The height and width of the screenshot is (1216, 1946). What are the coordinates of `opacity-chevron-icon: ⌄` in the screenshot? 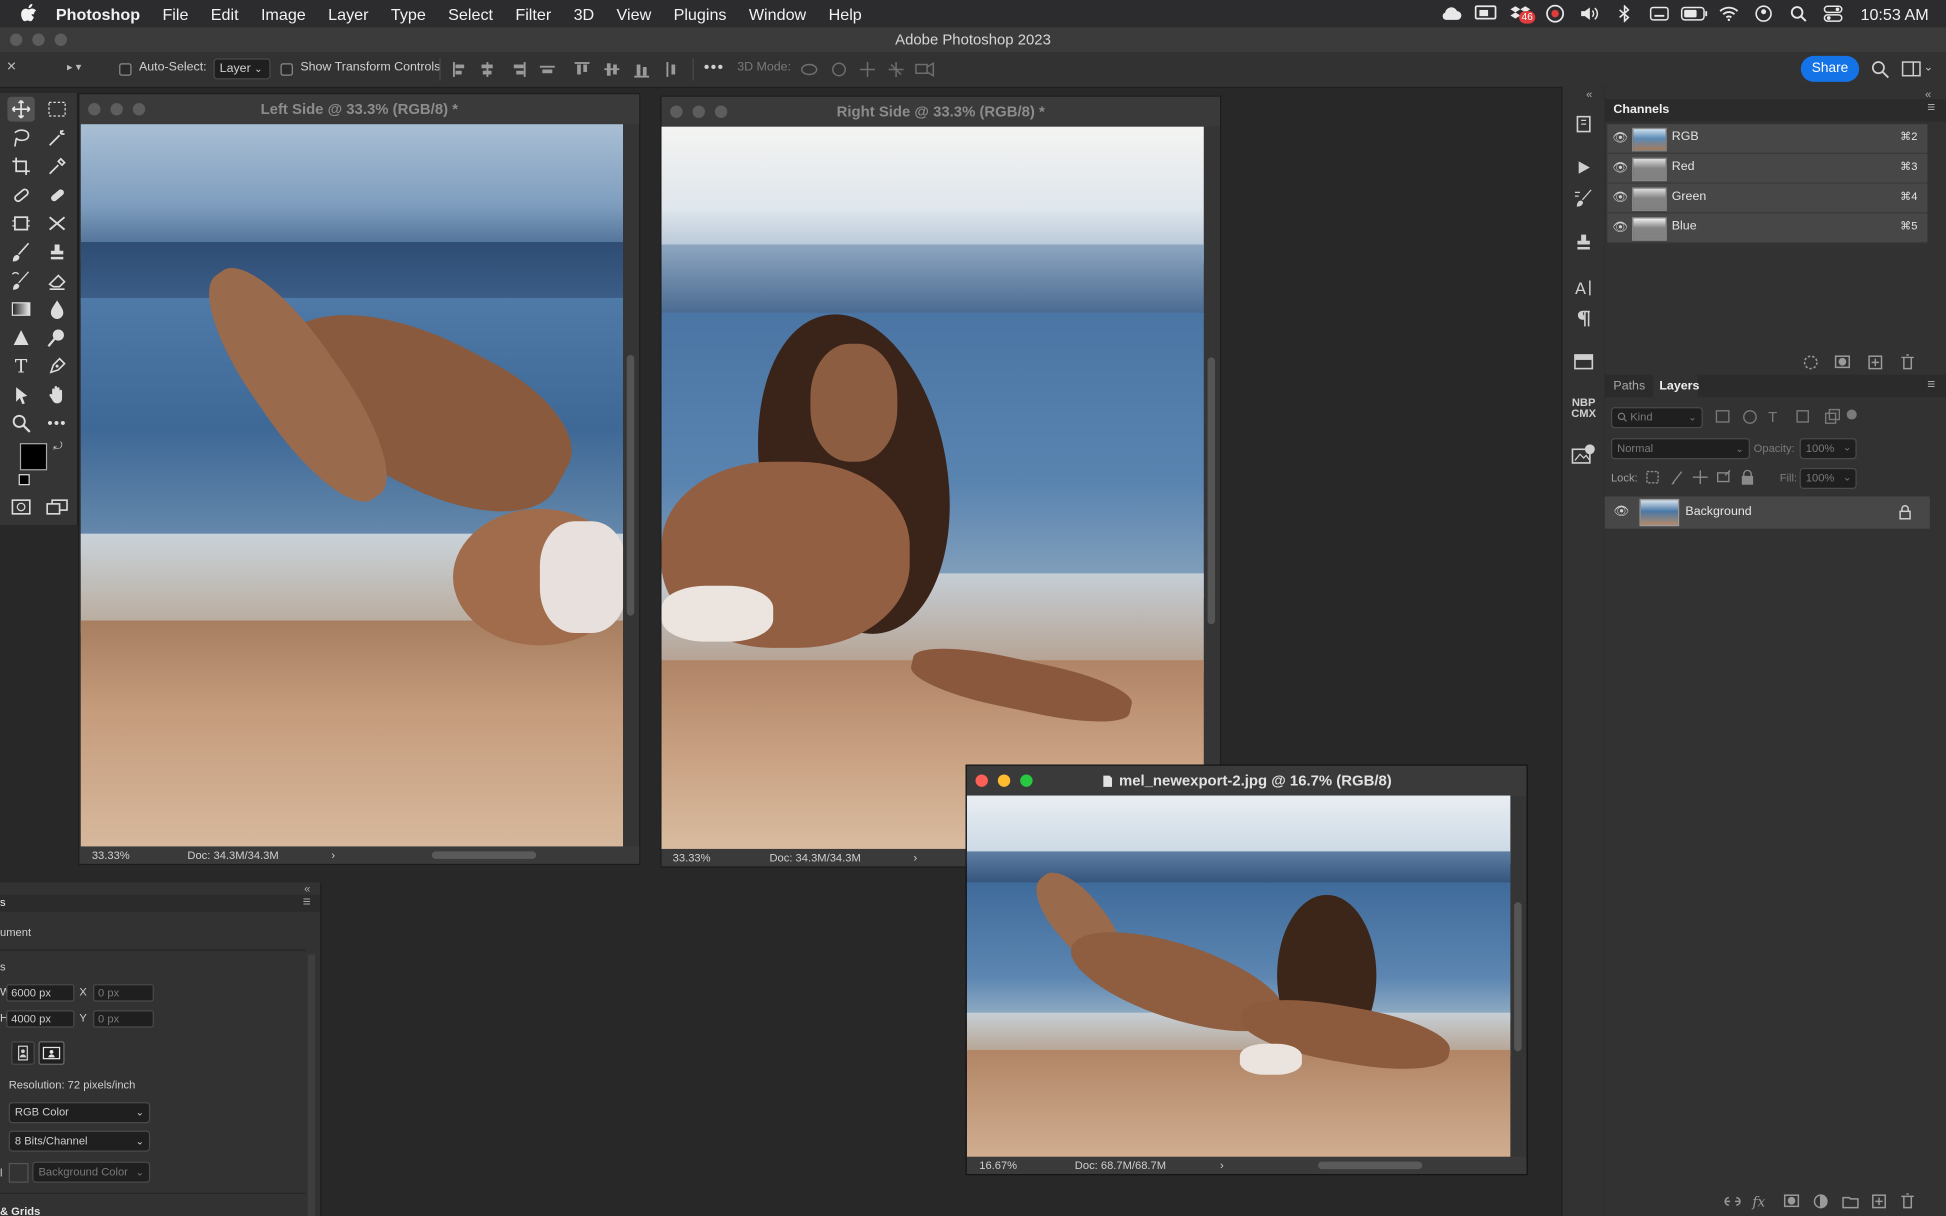 It's located at (1847, 447).